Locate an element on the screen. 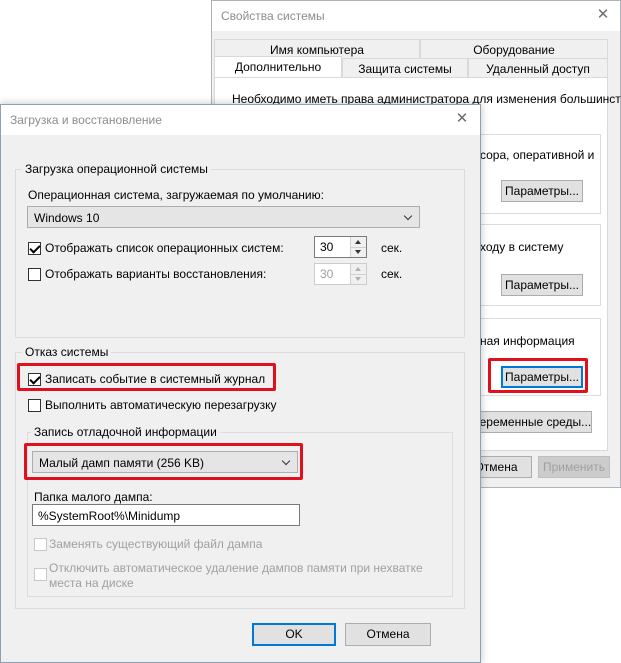 The image size is (621, 663). system-failure-group-label: Отказ системы is located at coordinates (67, 352).